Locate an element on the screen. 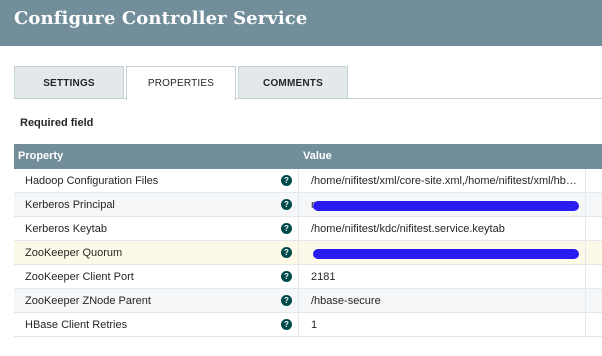 Image resolution: width=602 pixels, height=356 pixels. tab-settings: SETTINGS is located at coordinates (69, 82).